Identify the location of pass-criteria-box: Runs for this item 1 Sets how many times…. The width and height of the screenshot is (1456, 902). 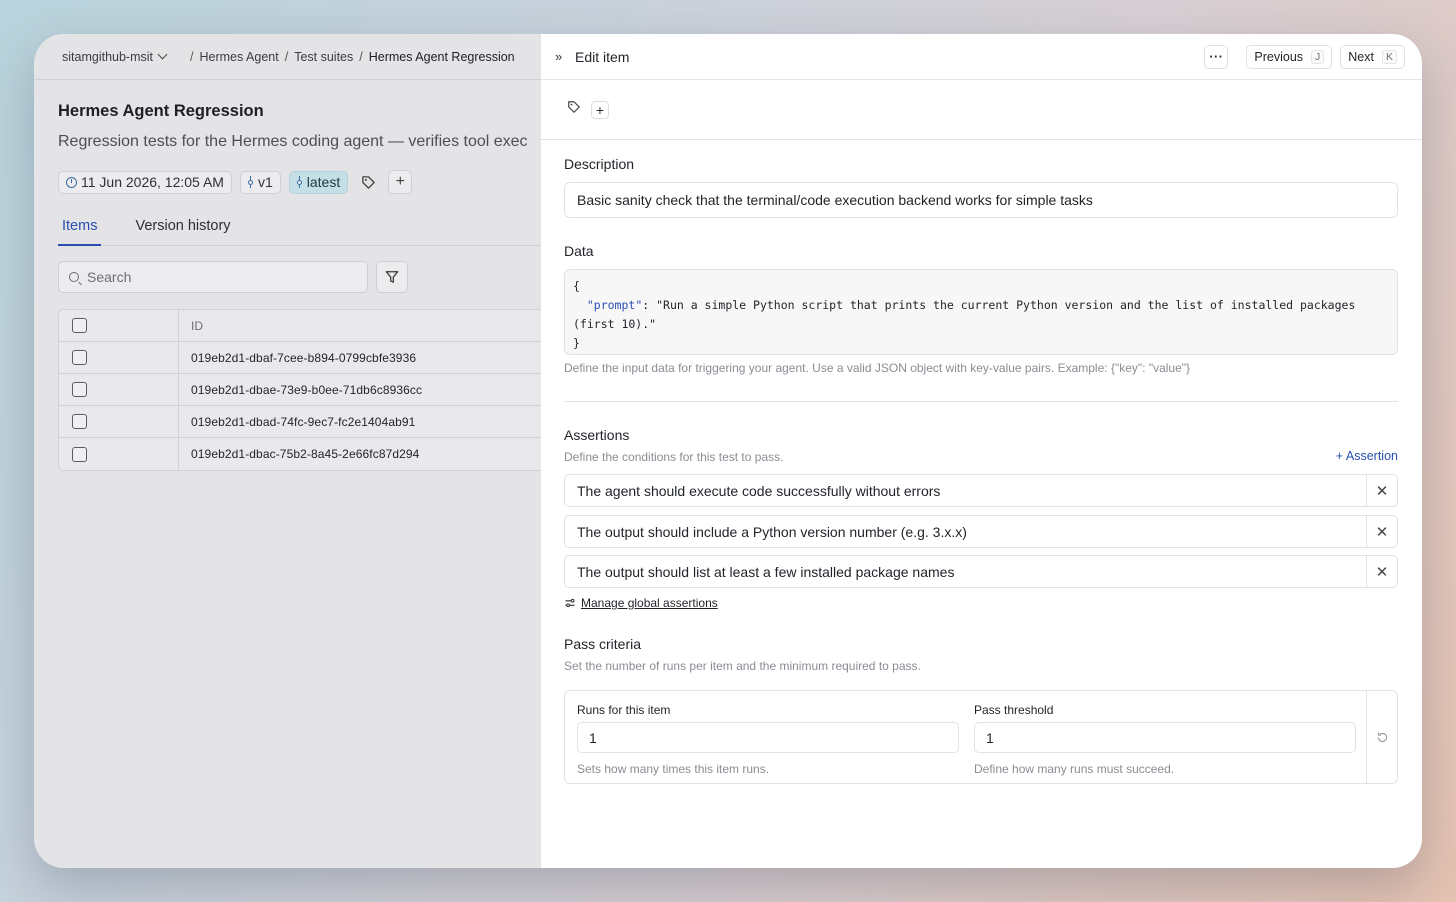
(981, 737).